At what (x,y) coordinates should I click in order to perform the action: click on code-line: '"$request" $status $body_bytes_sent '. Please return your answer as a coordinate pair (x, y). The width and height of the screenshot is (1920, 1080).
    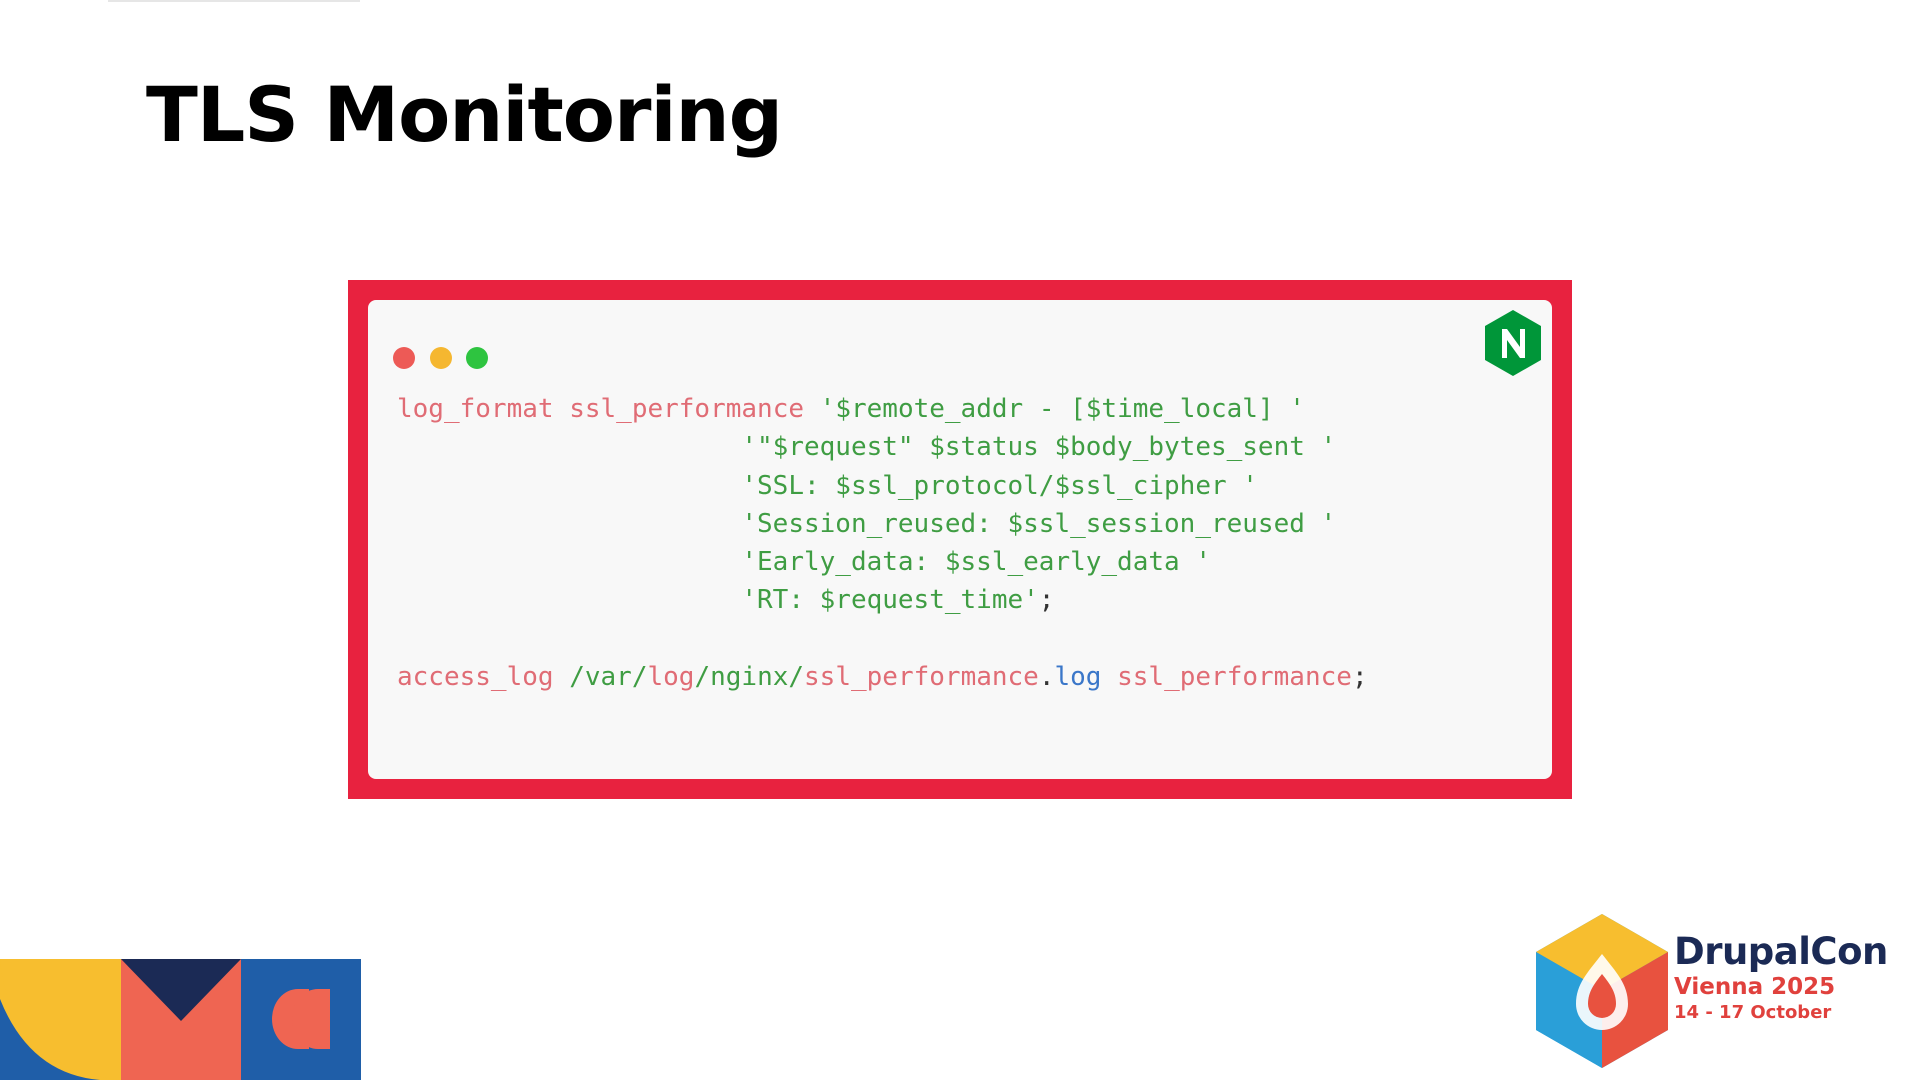
    Looking at the image, I should click on (882, 447).